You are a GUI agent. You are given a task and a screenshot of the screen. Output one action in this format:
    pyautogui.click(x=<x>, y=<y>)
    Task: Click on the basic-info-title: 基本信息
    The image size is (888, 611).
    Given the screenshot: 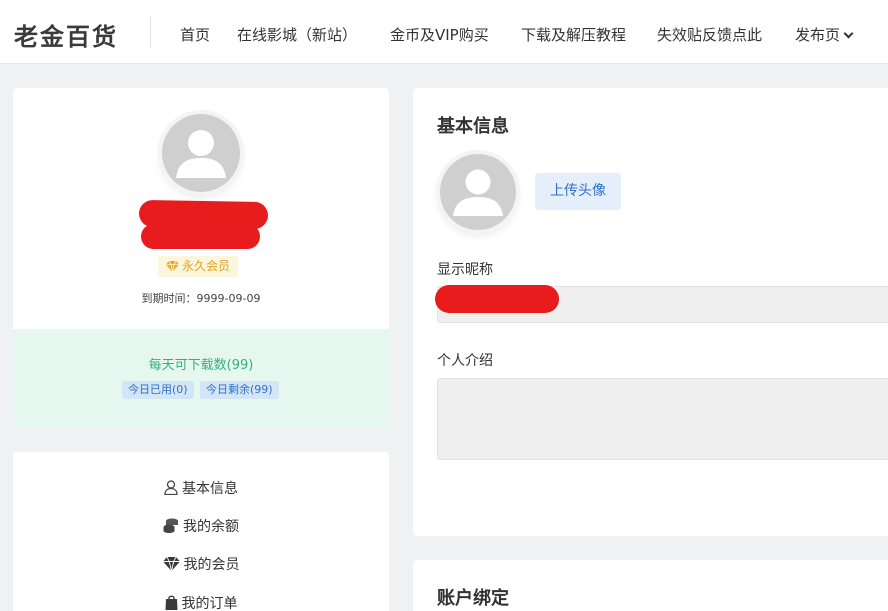 What is the action you would take?
    pyautogui.click(x=473, y=126)
    